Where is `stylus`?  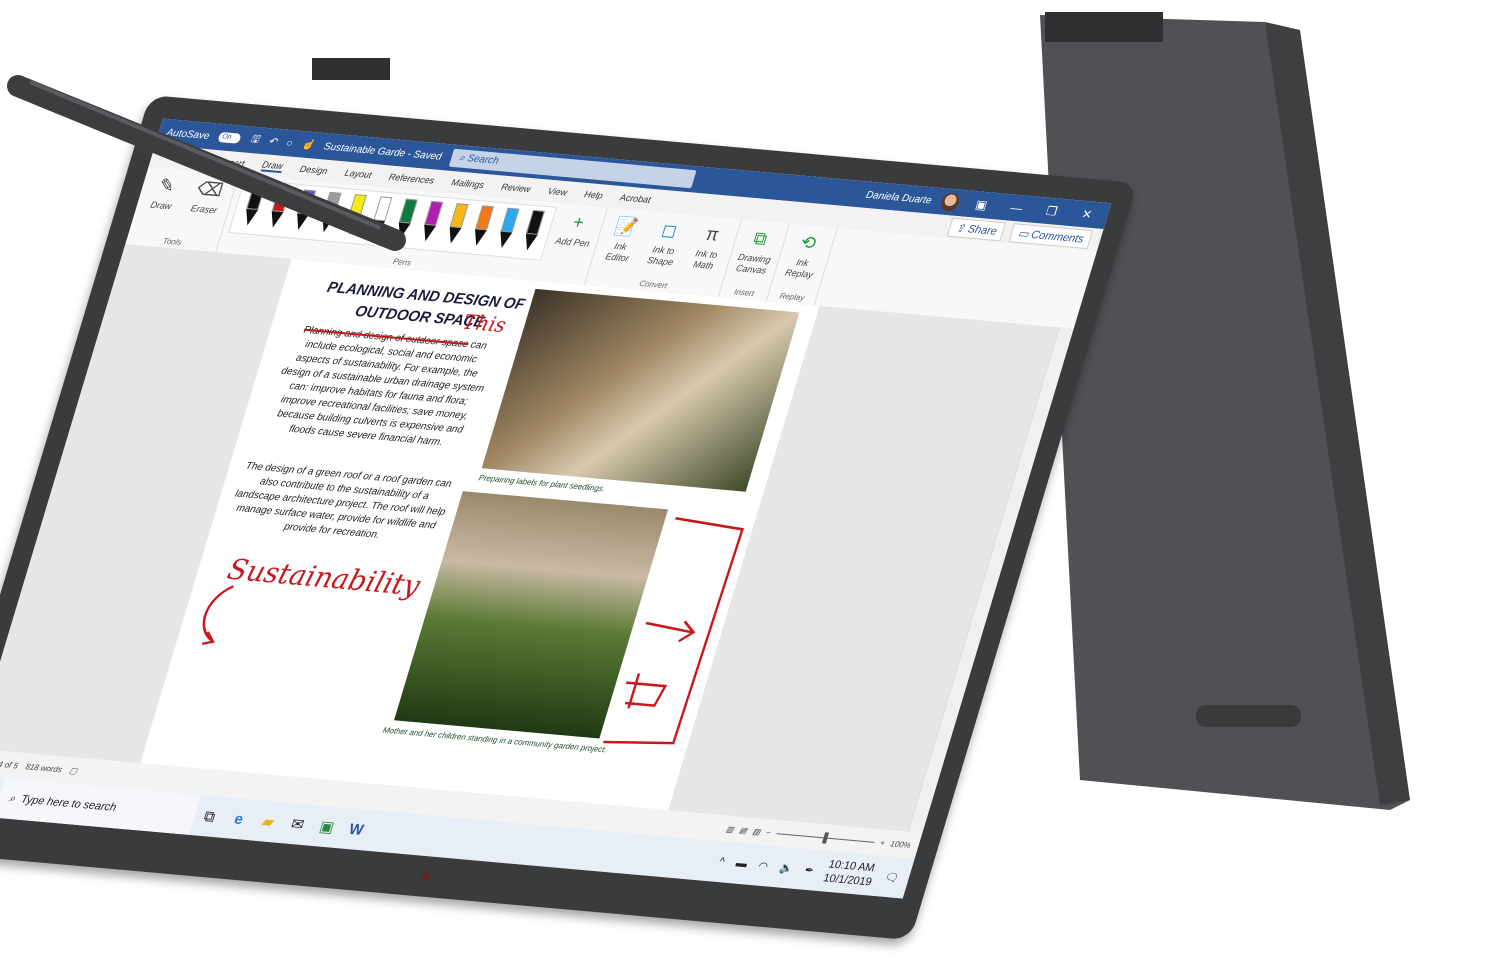
stylus is located at coordinates (206, 163).